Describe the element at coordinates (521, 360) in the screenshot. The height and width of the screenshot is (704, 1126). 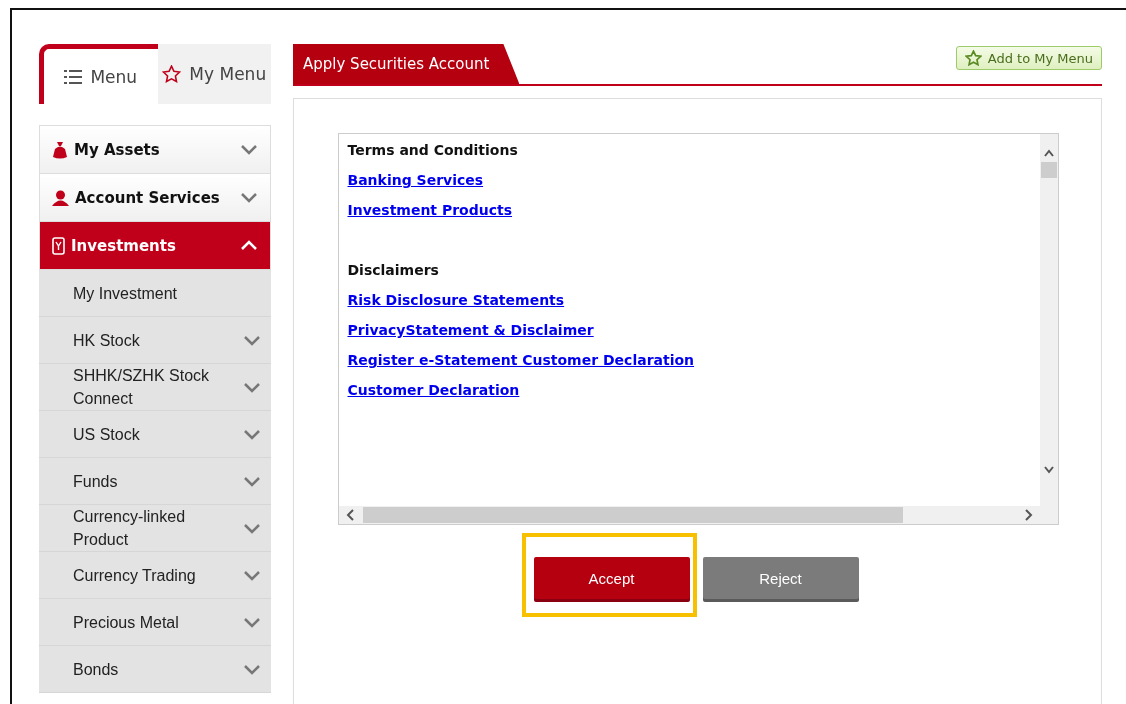
I see `document-link: Register e-Statement Customer Declaration` at that location.